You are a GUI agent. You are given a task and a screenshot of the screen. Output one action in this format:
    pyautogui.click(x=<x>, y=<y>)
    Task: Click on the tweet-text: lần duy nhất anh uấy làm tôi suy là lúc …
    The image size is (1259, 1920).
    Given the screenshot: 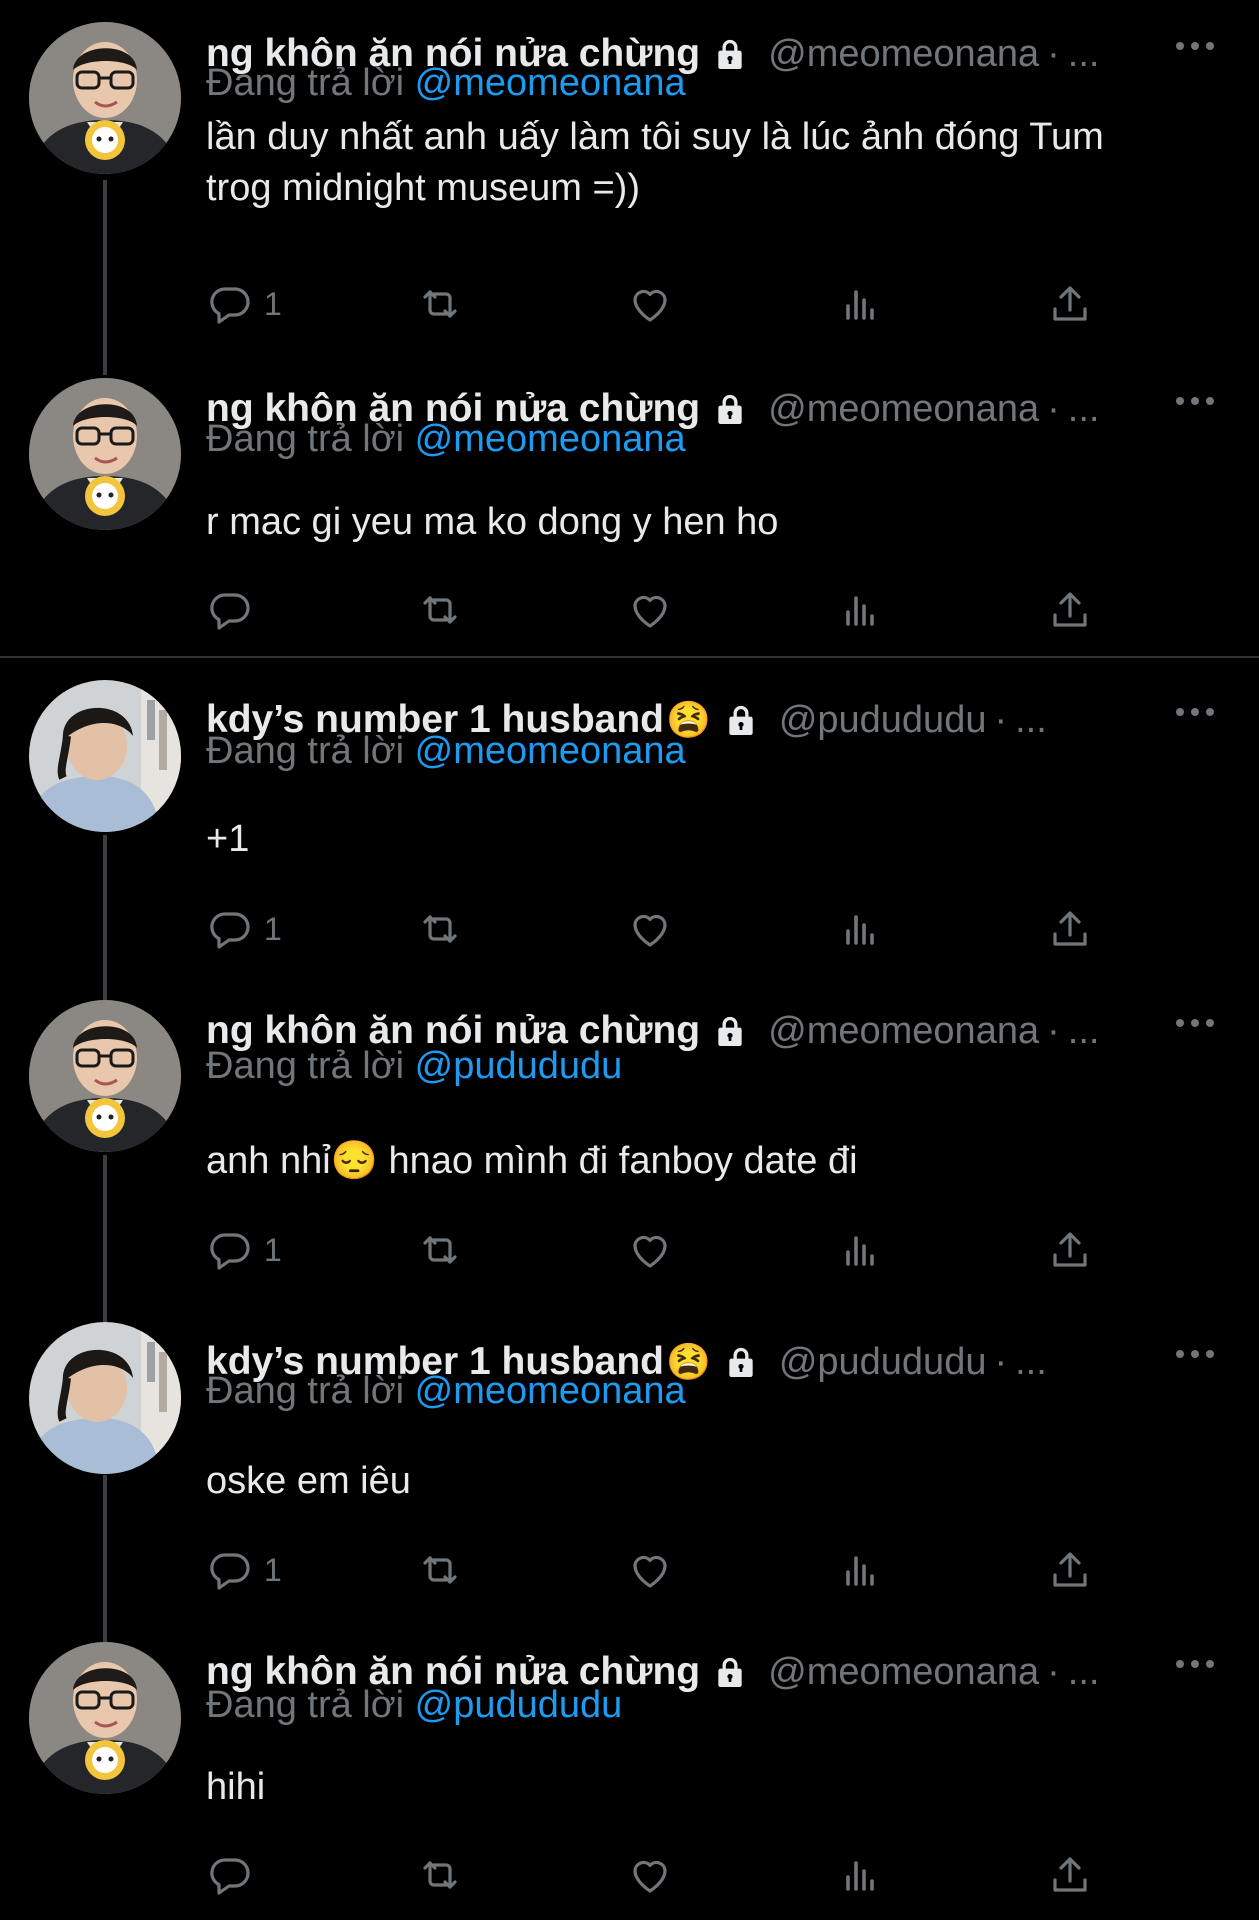 What is the action you would take?
    pyautogui.click(x=655, y=162)
    